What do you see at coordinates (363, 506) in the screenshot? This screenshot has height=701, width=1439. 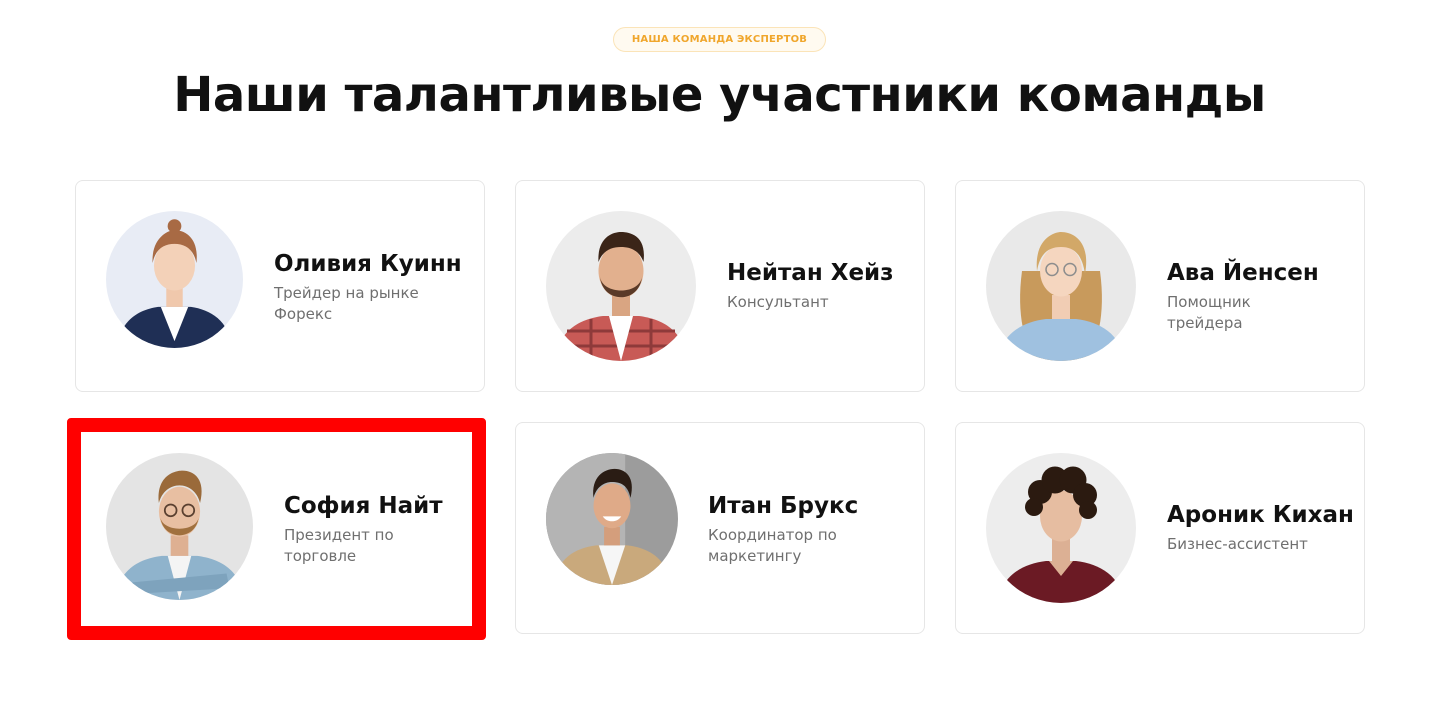 I see `member-name: София Найт` at bounding box center [363, 506].